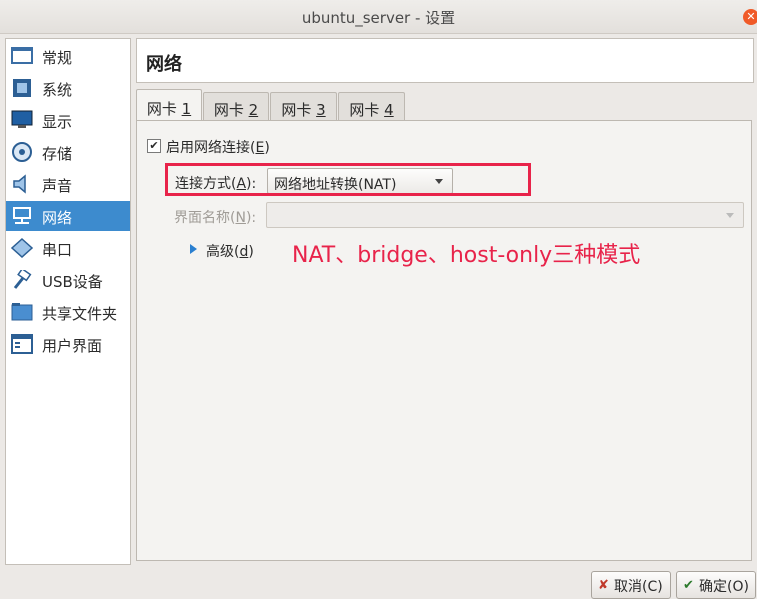 The width and height of the screenshot is (757, 599). I want to click on attached-to-select: 网络地址转换(NAT), so click(360, 181).